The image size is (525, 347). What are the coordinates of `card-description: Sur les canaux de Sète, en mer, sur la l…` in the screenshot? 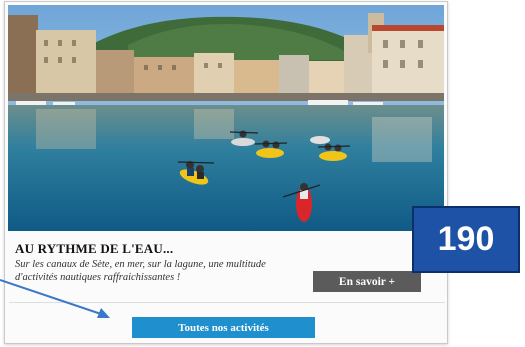 It's located at (140, 271).